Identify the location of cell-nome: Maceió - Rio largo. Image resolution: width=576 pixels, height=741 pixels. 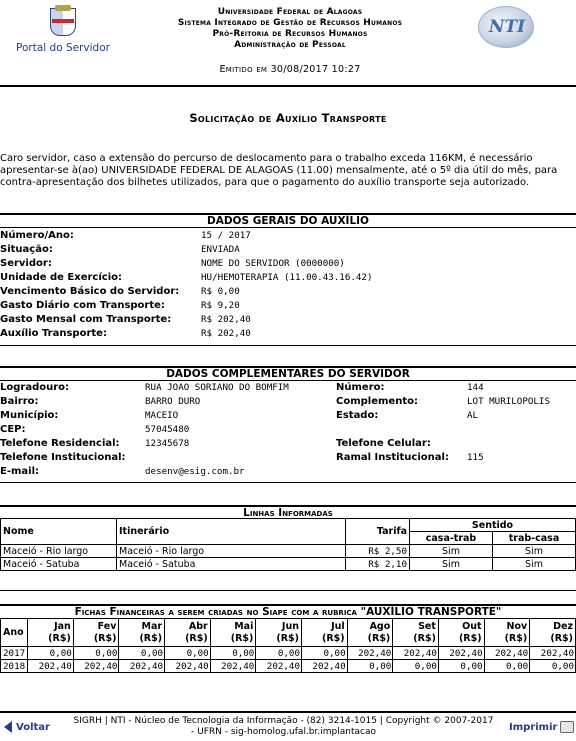
(58, 551).